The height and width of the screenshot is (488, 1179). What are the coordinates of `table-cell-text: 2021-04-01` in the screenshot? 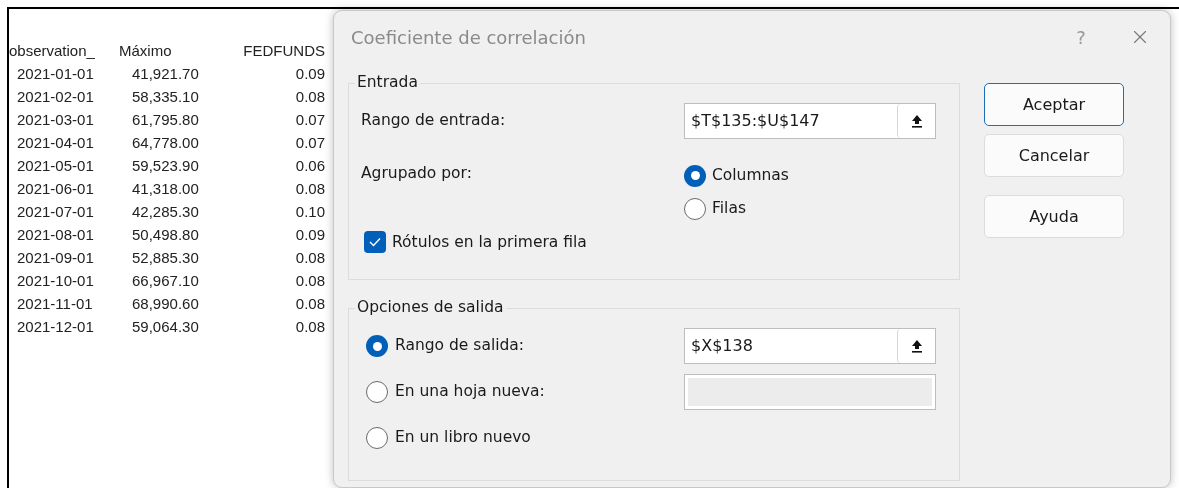 It's located at (55, 143).